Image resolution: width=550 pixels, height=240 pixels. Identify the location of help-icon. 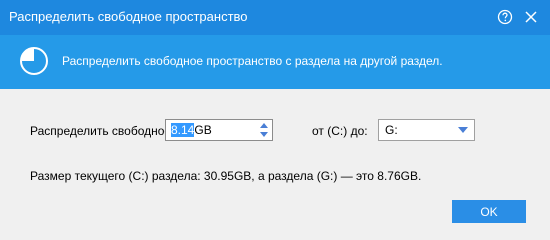
(505, 17).